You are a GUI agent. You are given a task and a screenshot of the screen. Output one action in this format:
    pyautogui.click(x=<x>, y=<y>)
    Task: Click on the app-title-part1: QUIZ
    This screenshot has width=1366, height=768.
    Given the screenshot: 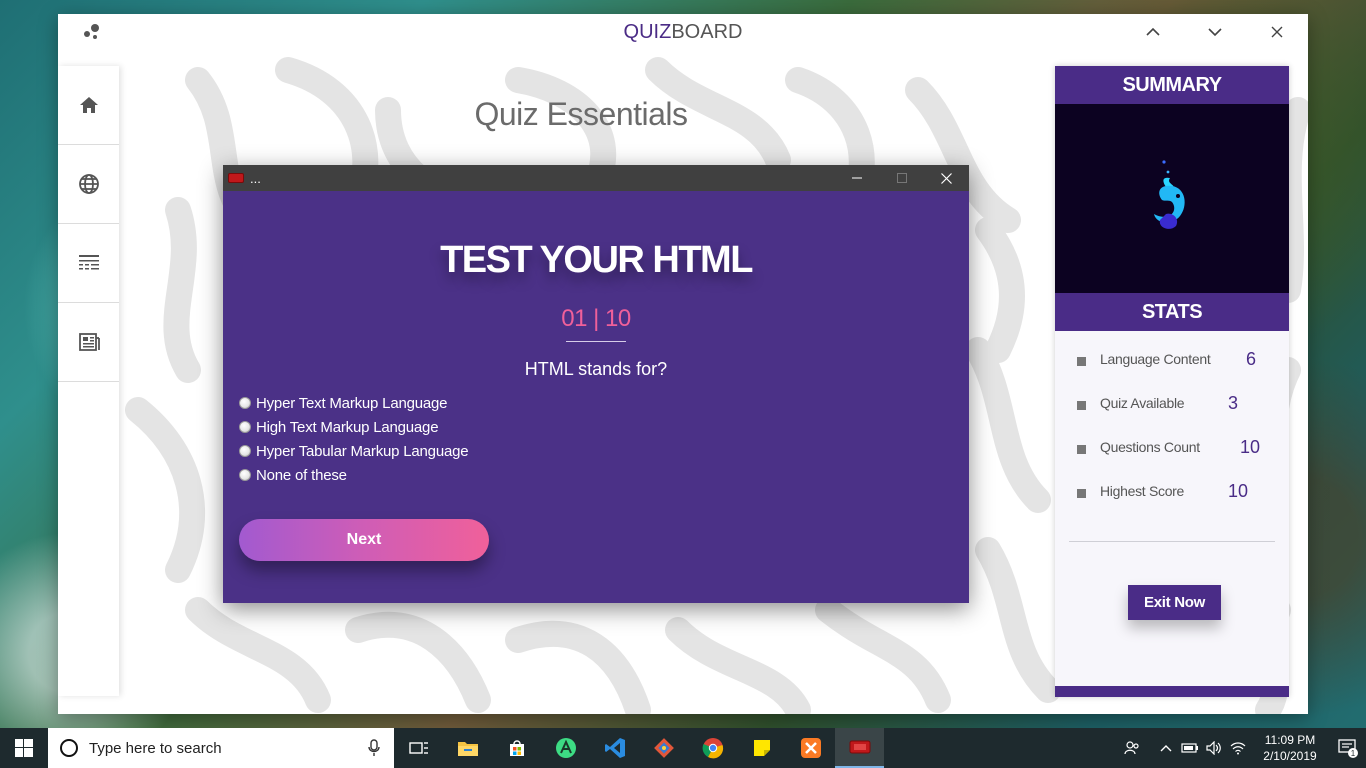 What is the action you would take?
    pyautogui.click(x=647, y=31)
    